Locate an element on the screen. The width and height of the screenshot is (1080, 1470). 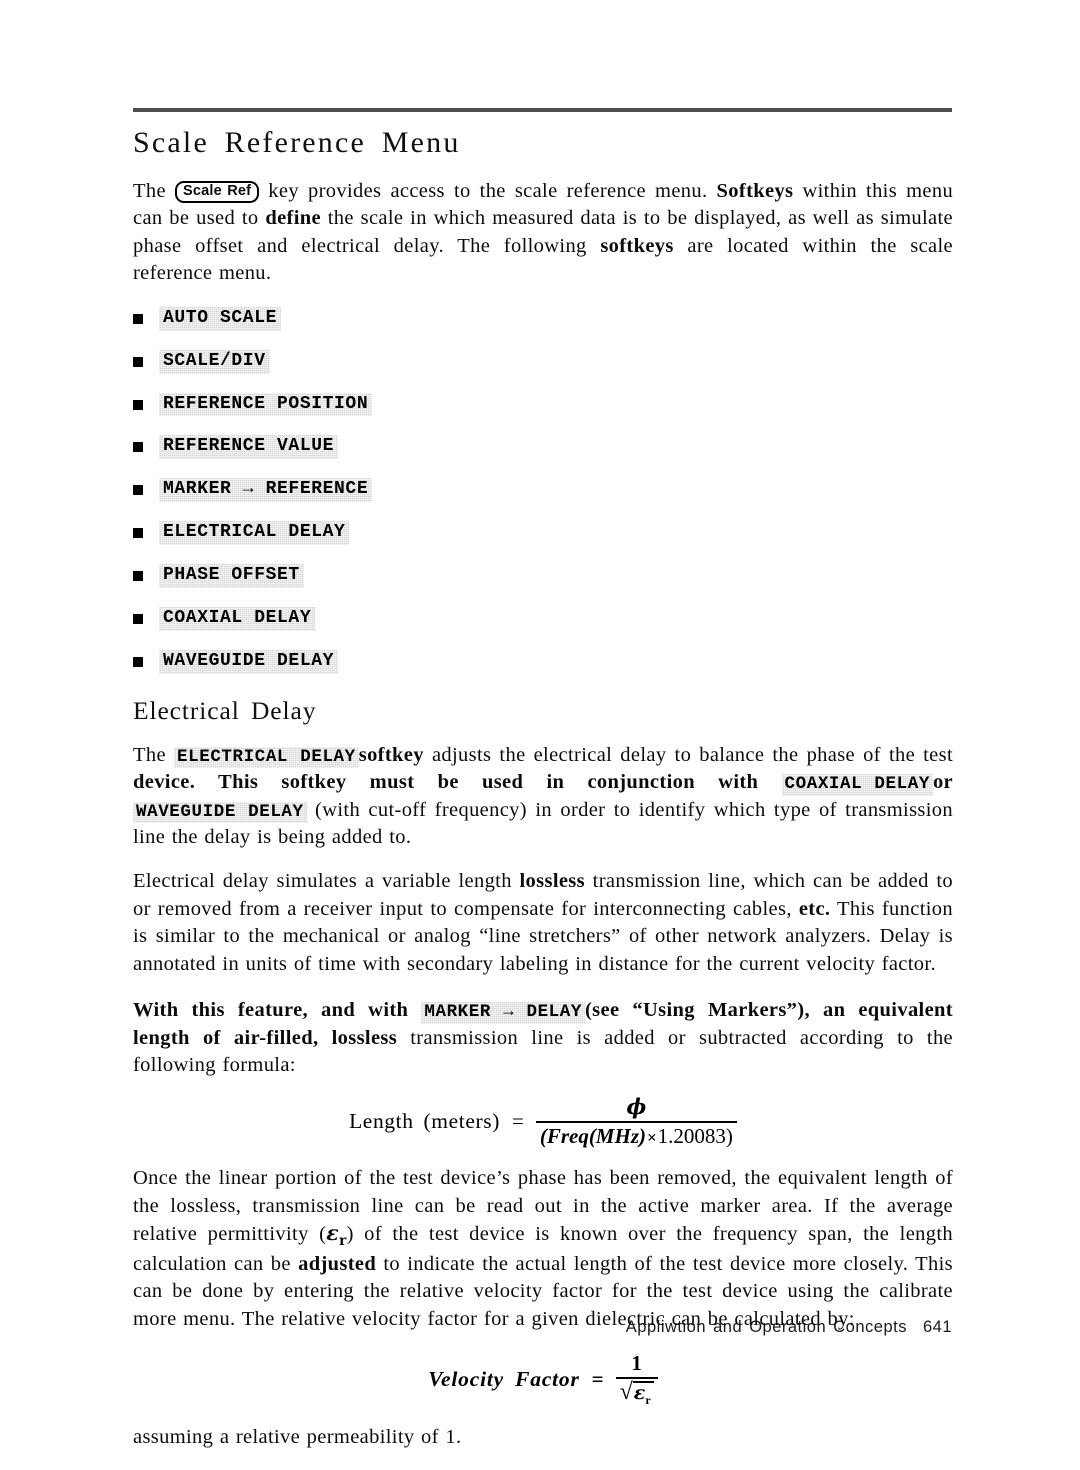
list-item: SCALE/DIV is located at coordinates (543, 362).